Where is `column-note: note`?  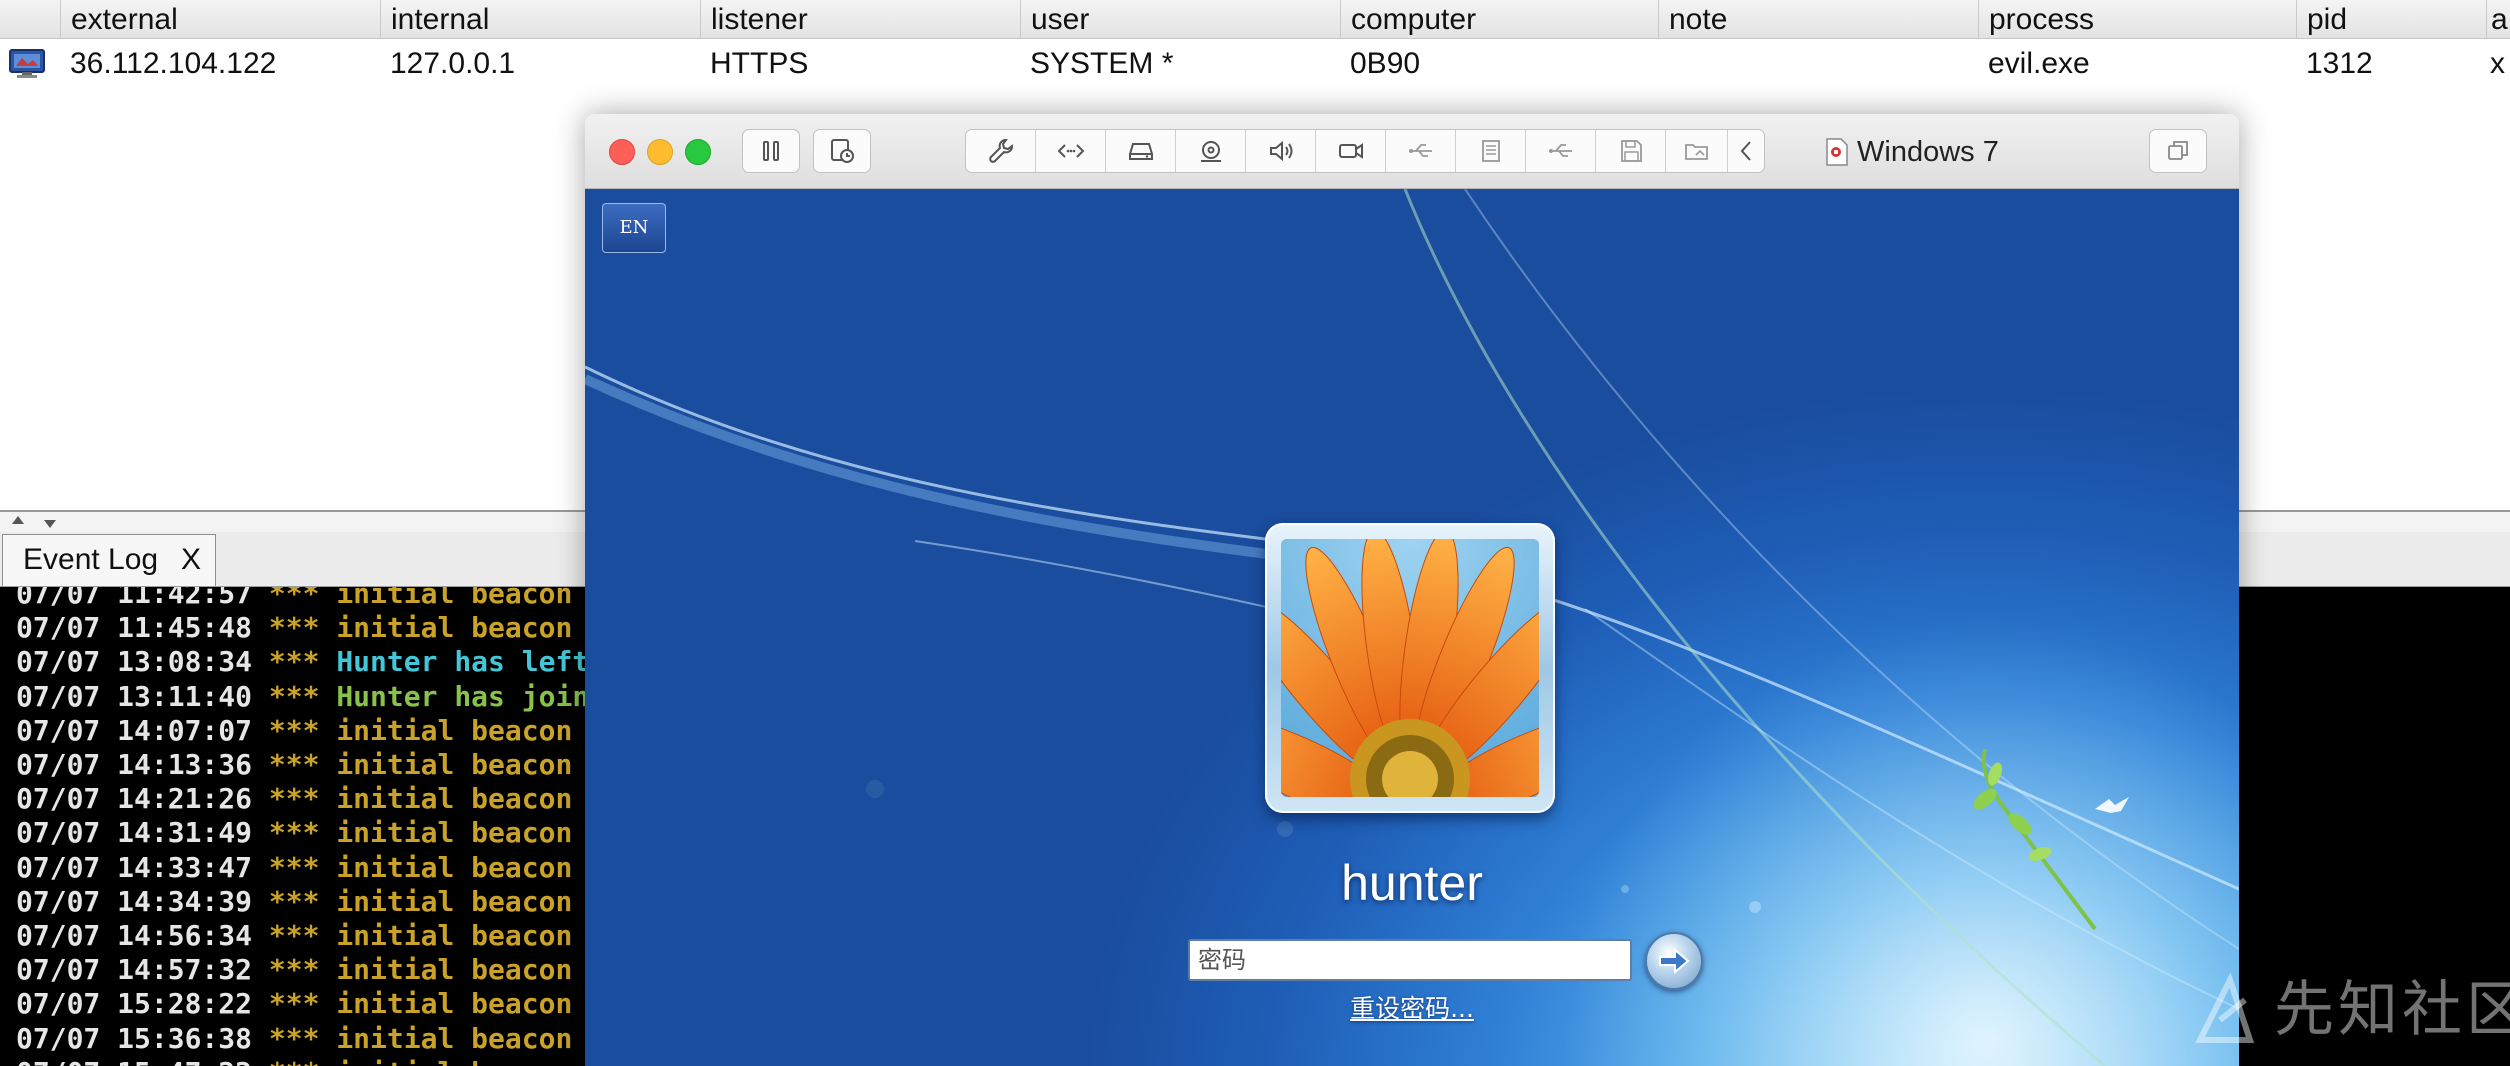 column-note: note is located at coordinates (1818, 19).